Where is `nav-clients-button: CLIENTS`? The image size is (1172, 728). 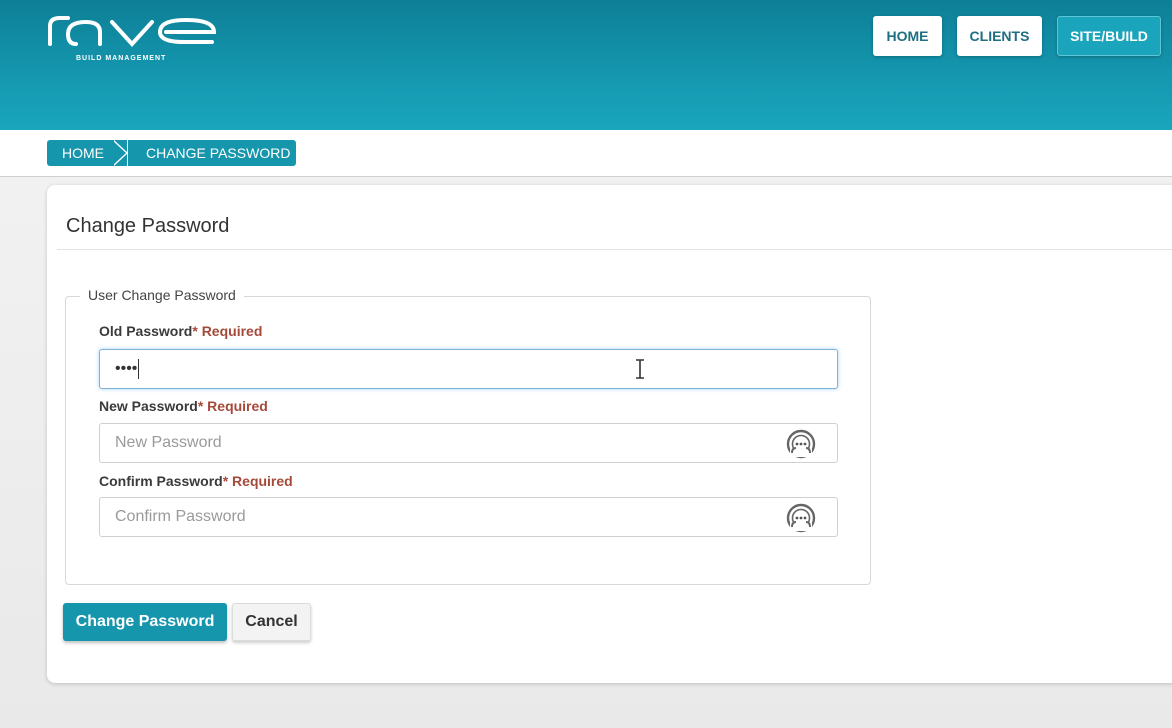
nav-clients-button: CLIENTS is located at coordinates (999, 36).